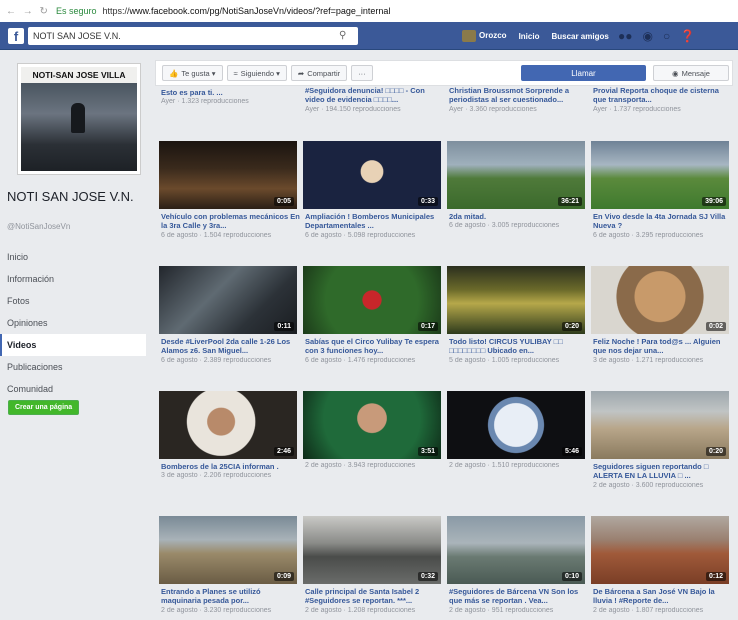 The image size is (738, 620). Describe the element at coordinates (372, 550) in the screenshot. I see `video-thumbnail: 0:32` at that location.